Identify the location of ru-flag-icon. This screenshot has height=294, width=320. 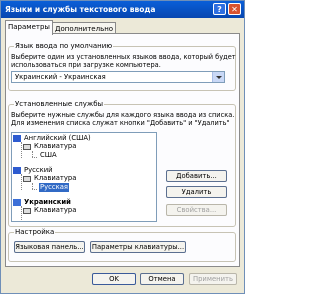
(17, 170).